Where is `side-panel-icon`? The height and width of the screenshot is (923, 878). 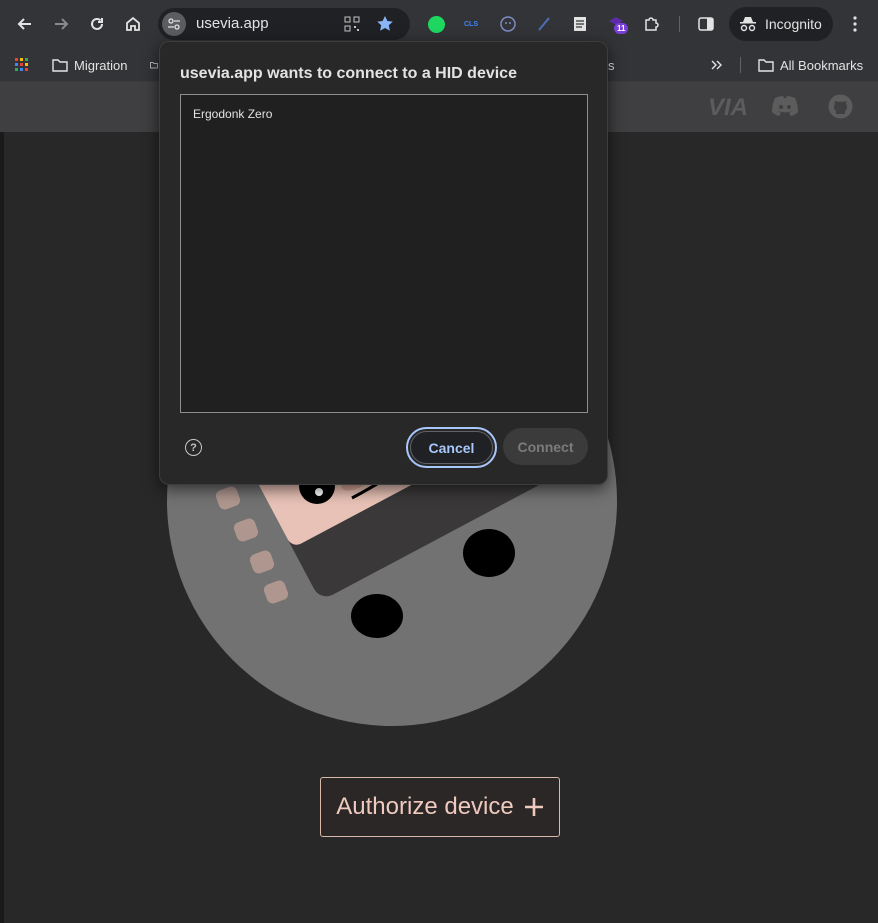 side-panel-icon is located at coordinates (706, 24).